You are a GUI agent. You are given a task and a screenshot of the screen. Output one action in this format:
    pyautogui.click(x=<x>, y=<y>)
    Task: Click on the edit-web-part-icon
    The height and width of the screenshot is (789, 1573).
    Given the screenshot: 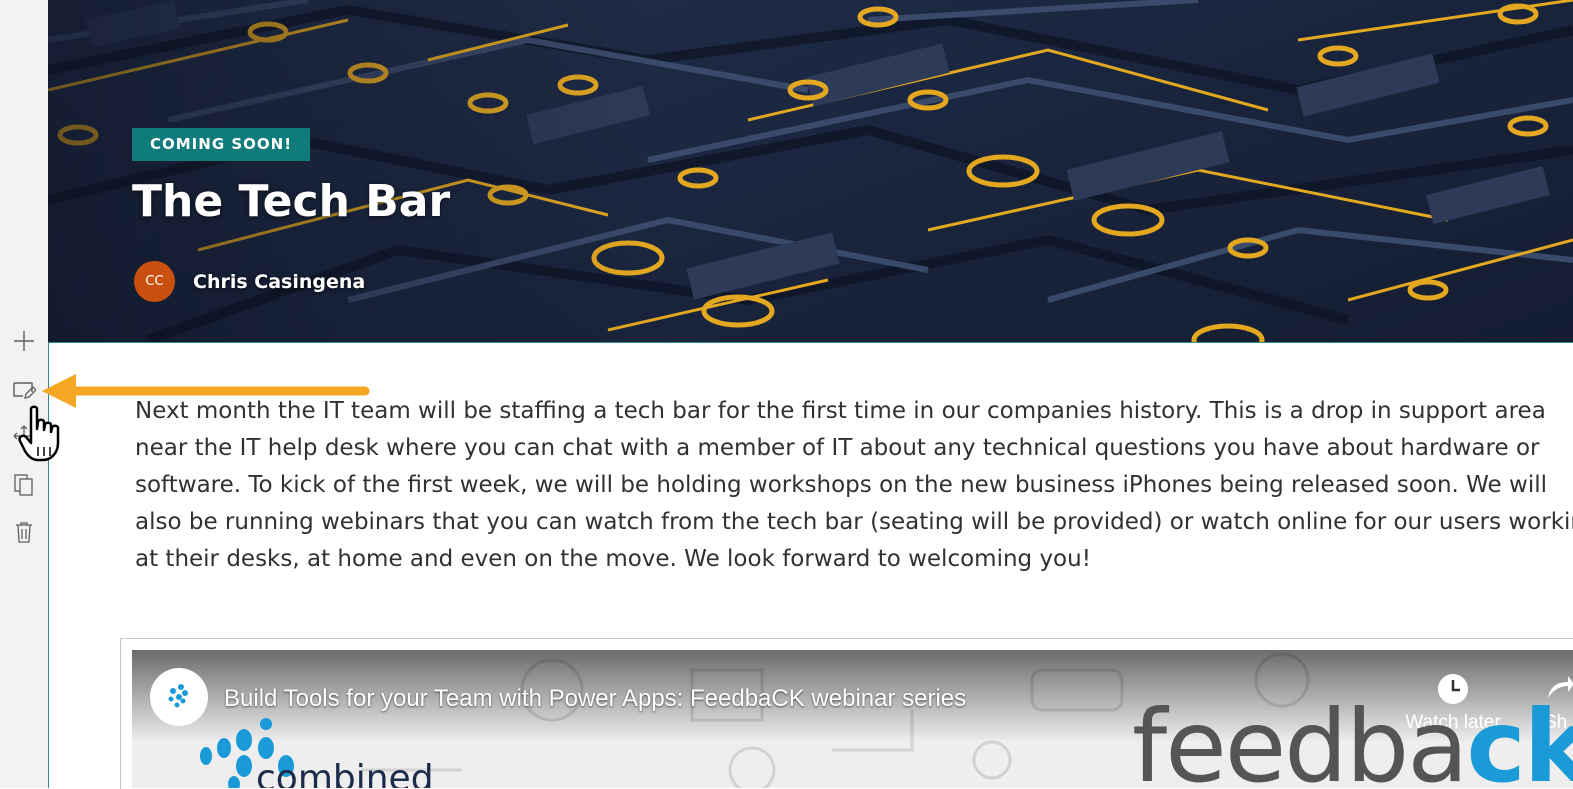 What is the action you would take?
    pyautogui.click(x=24, y=390)
    